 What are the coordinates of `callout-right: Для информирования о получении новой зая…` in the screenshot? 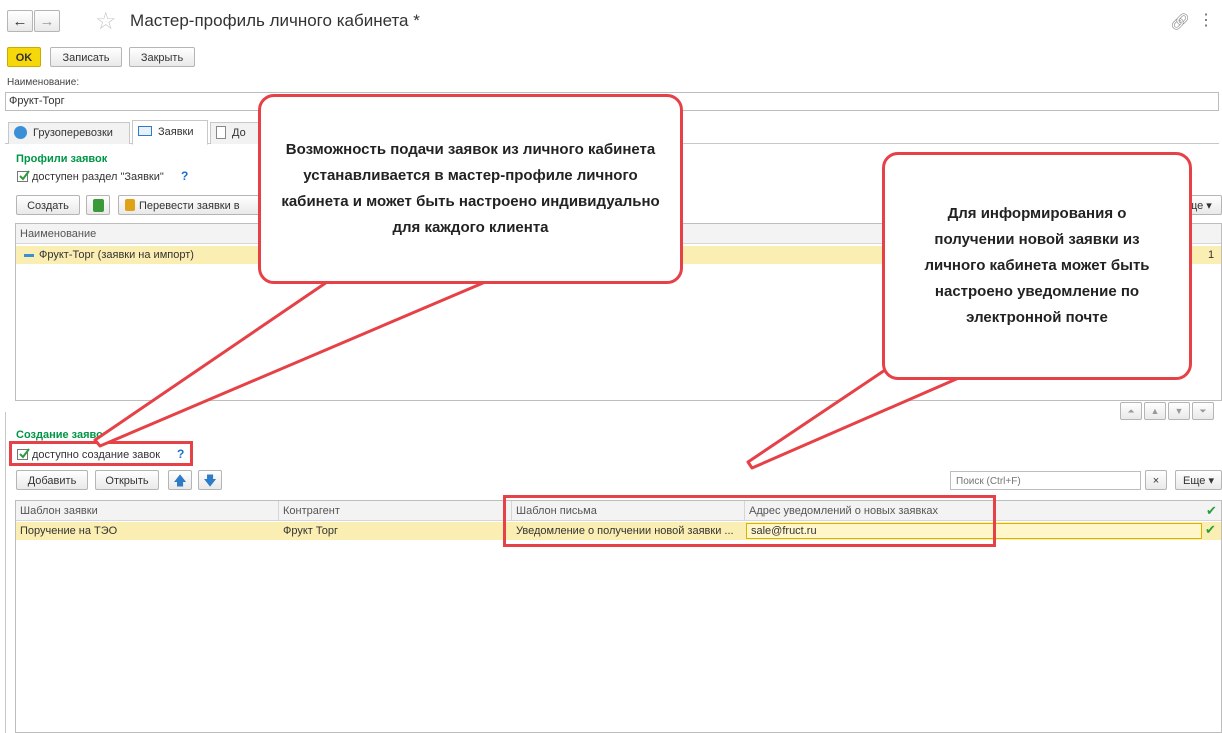 It's located at (1037, 266).